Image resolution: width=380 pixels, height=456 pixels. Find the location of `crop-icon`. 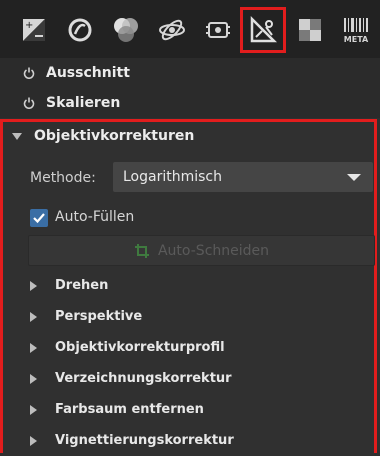

crop-icon is located at coordinates (141, 250).